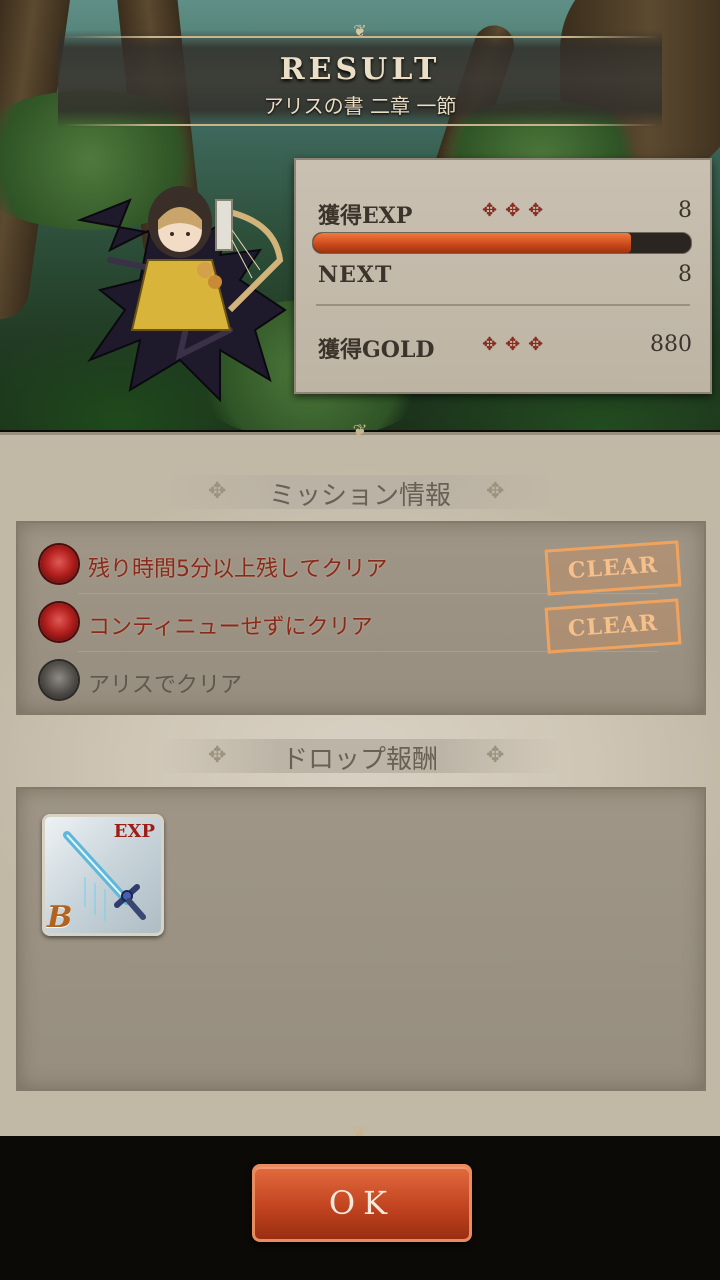 The height and width of the screenshot is (1280, 720). What do you see at coordinates (503, 305) in the screenshot?
I see `stats-divider` at bounding box center [503, 305].